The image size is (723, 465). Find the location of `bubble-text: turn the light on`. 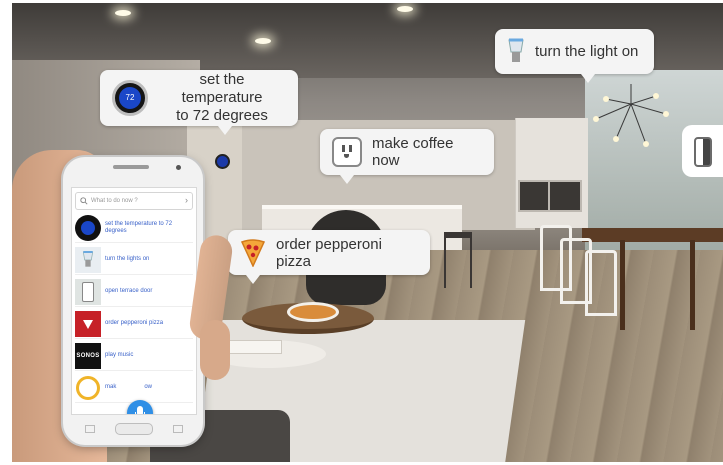

bubble-text: turn the light on is located at coordinates (587, 51).